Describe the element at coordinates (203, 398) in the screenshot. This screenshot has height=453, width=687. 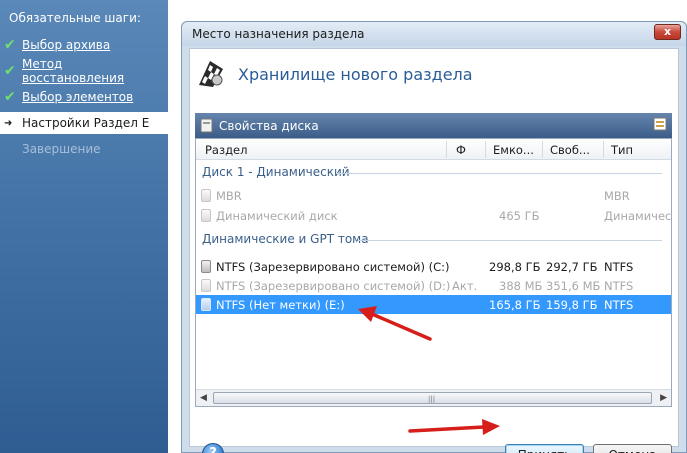
I see `scroll-left-icon: ◀` at that location.